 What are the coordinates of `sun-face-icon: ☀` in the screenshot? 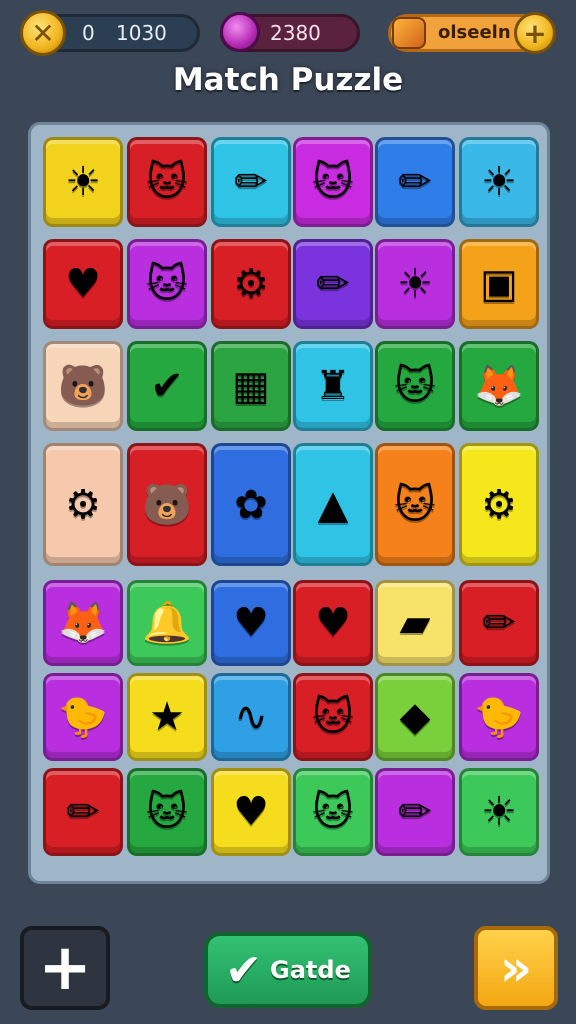 It's located at (499, 182).